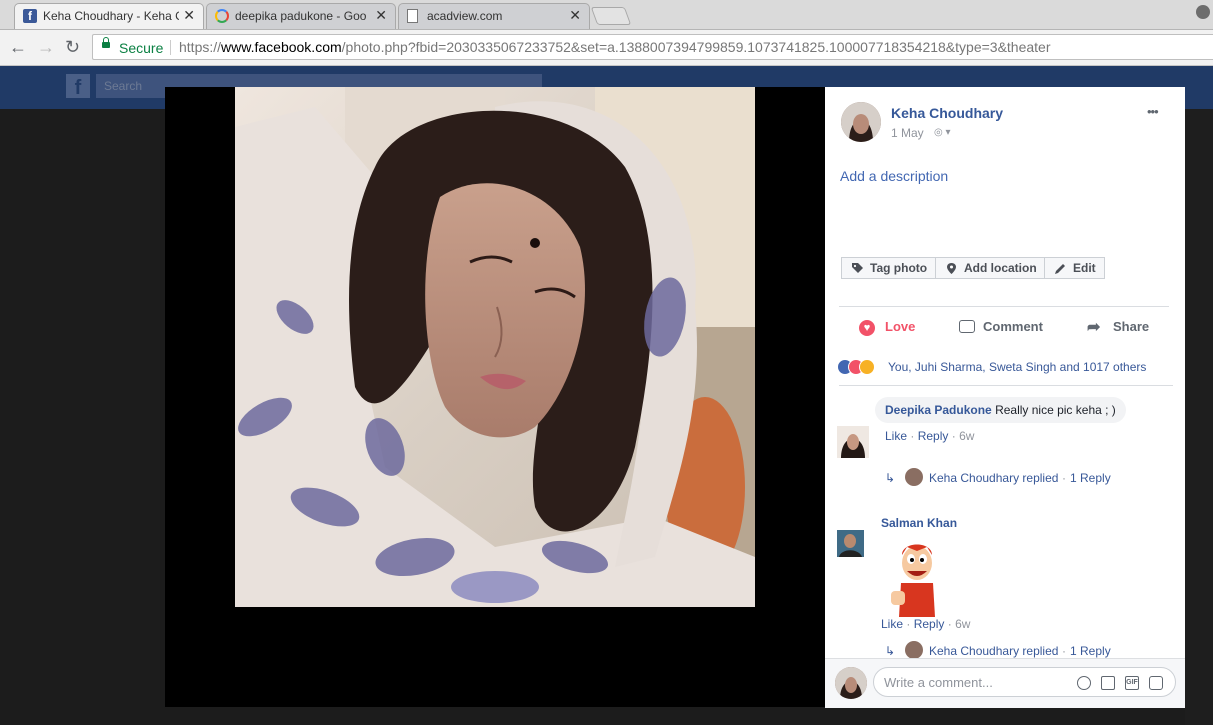 Image resolution: width=1213 pixels, height=725 pixels. I want to click on comment-bubble-icon, so click(967, 326).